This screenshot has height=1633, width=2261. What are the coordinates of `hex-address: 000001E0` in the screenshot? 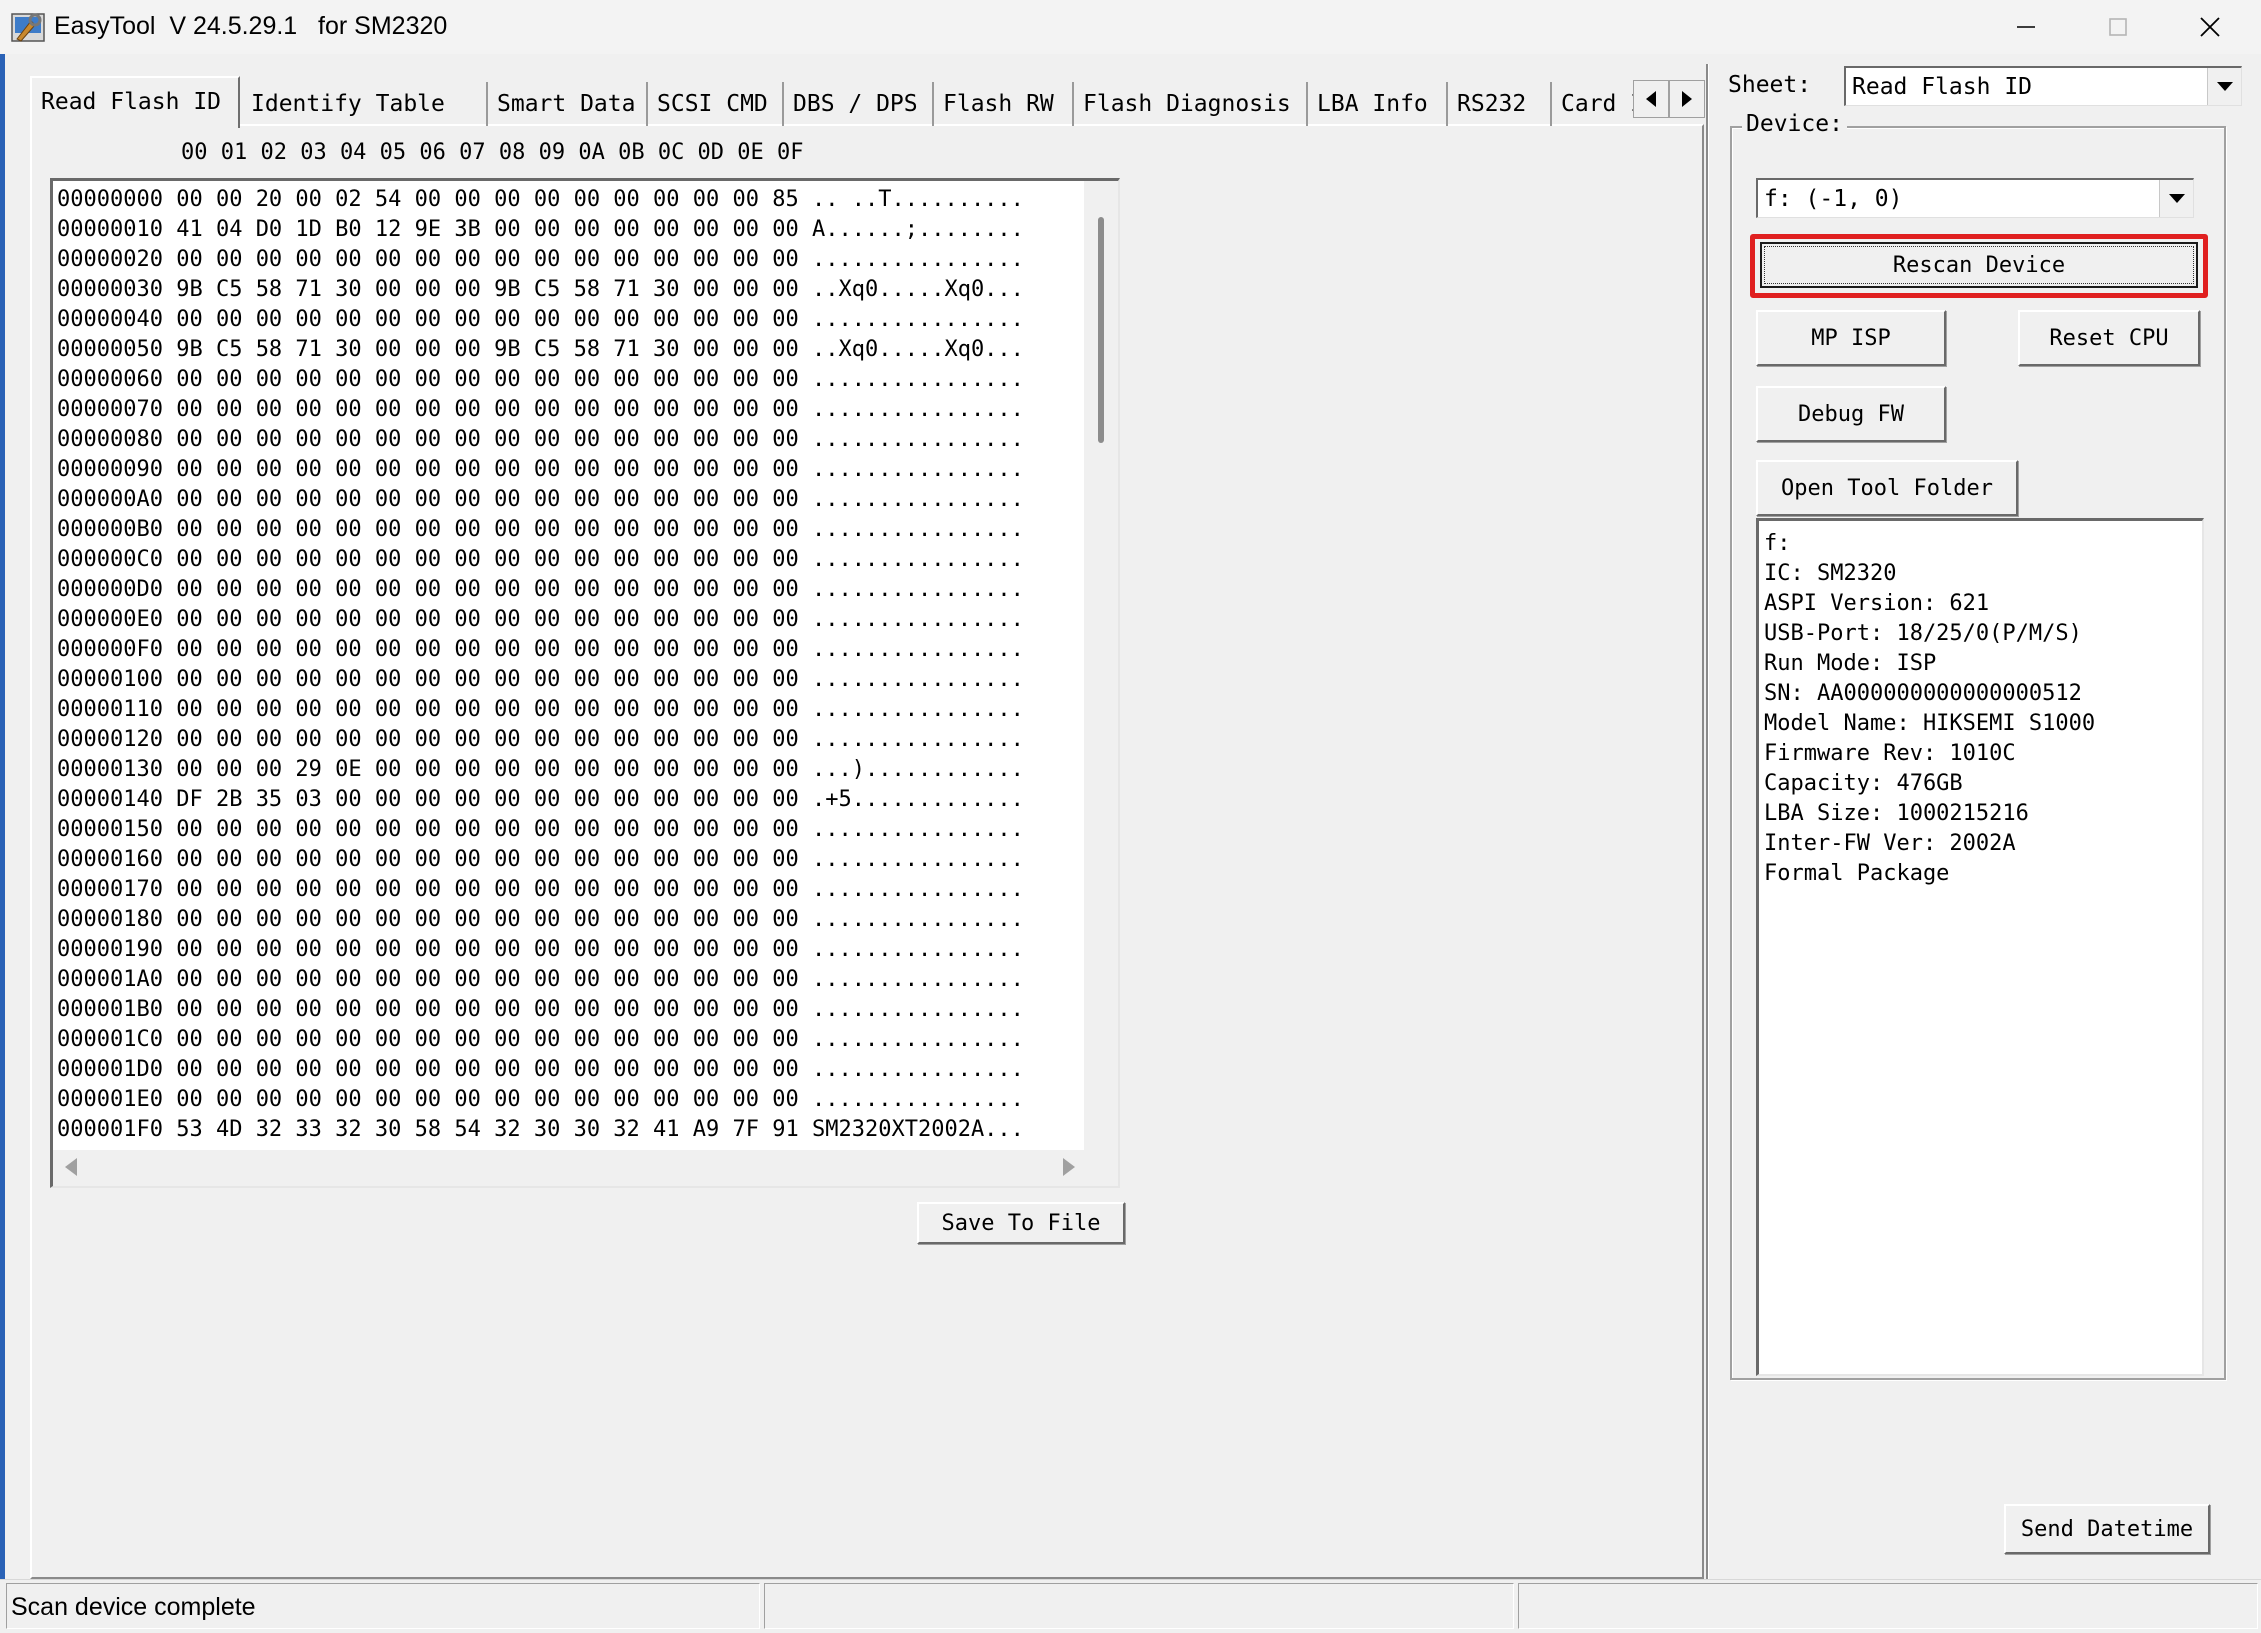 It's located at (110, 1099).